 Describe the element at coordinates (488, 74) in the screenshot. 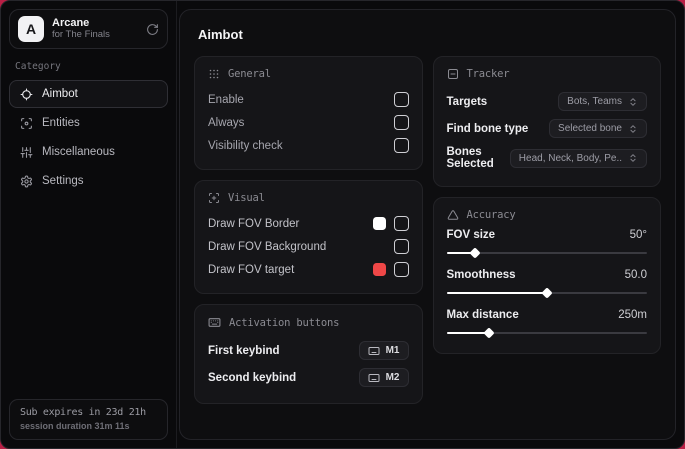

I see `card-title: Tracker` at that location.